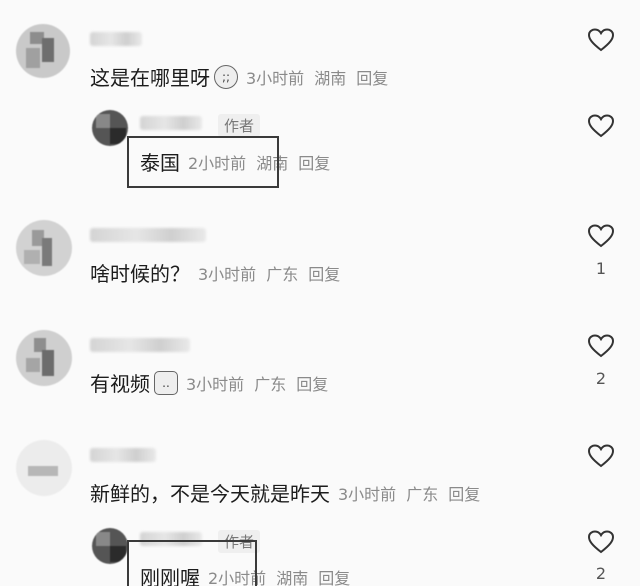  What do you see at coordinates (239, 125) in the screenshot?
I see `author-badge: 作者` at bounding box center [239, 125].